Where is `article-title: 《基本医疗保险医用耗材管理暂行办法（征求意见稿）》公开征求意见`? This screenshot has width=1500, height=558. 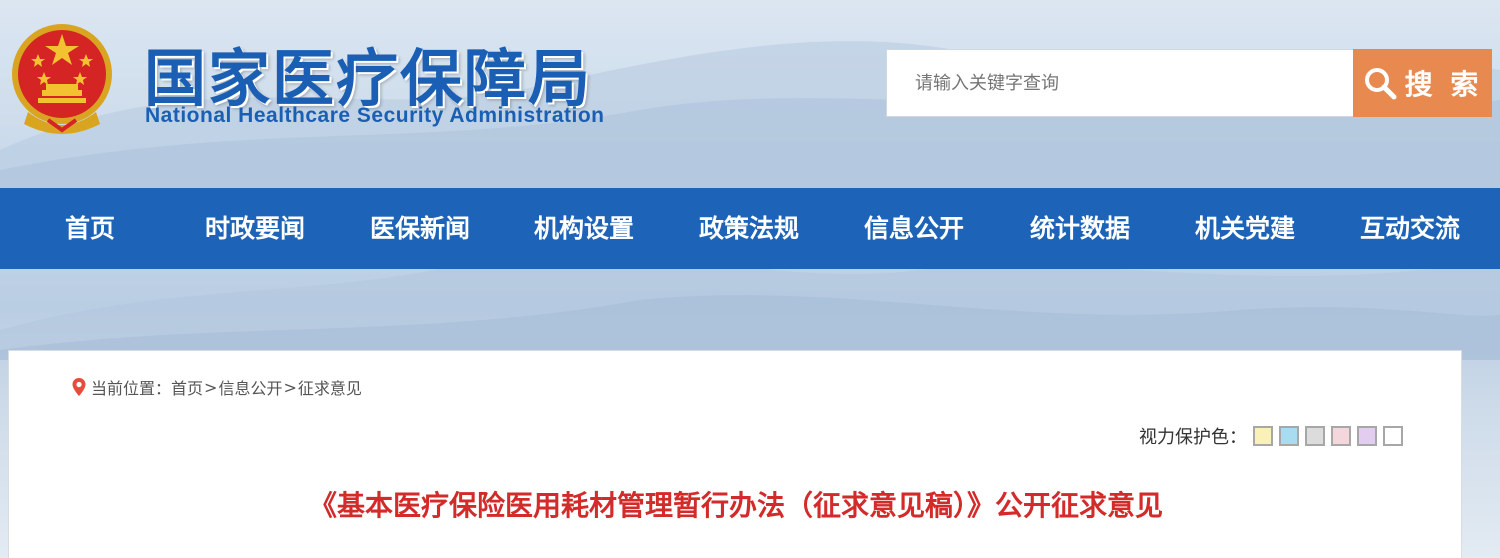 article-title: 《基本医疗保险医用耗材管理暂行办法（征求意见稿）》公开征求意见 is located at coordinates (735, 505).